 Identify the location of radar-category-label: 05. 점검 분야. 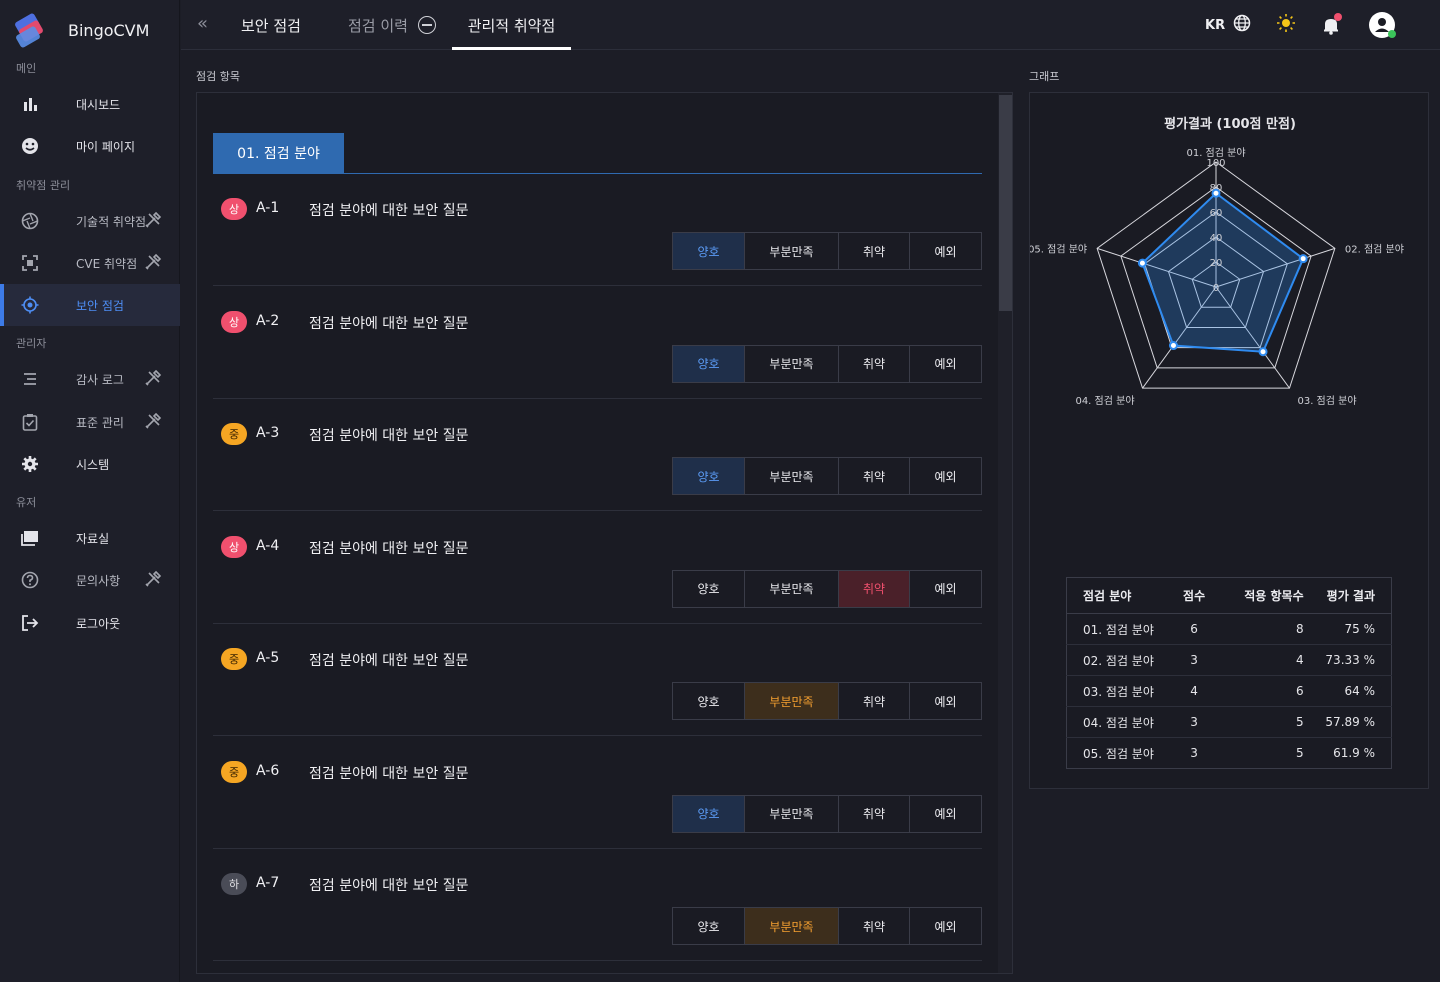
(1058, 249).